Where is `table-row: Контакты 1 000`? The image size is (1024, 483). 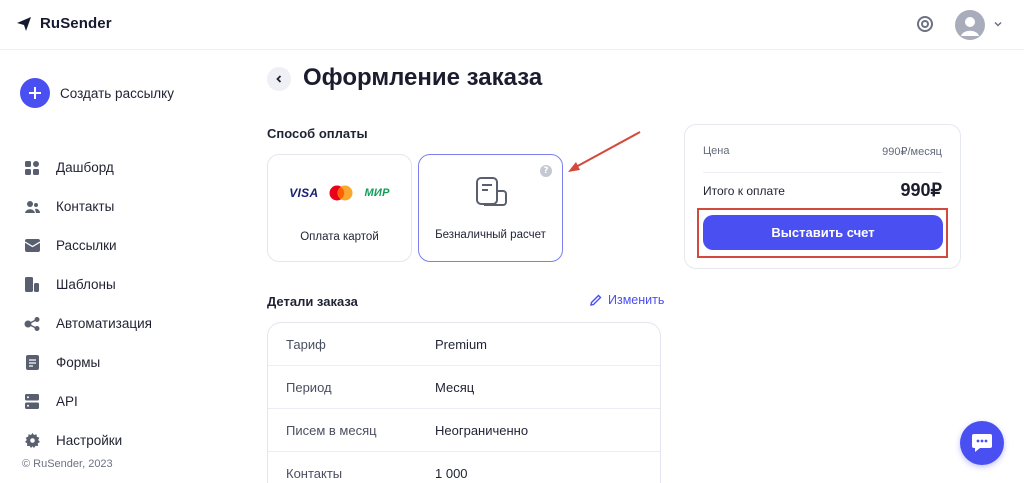 table-row: Контакты 1 000 is located at coordinates (464, 467).